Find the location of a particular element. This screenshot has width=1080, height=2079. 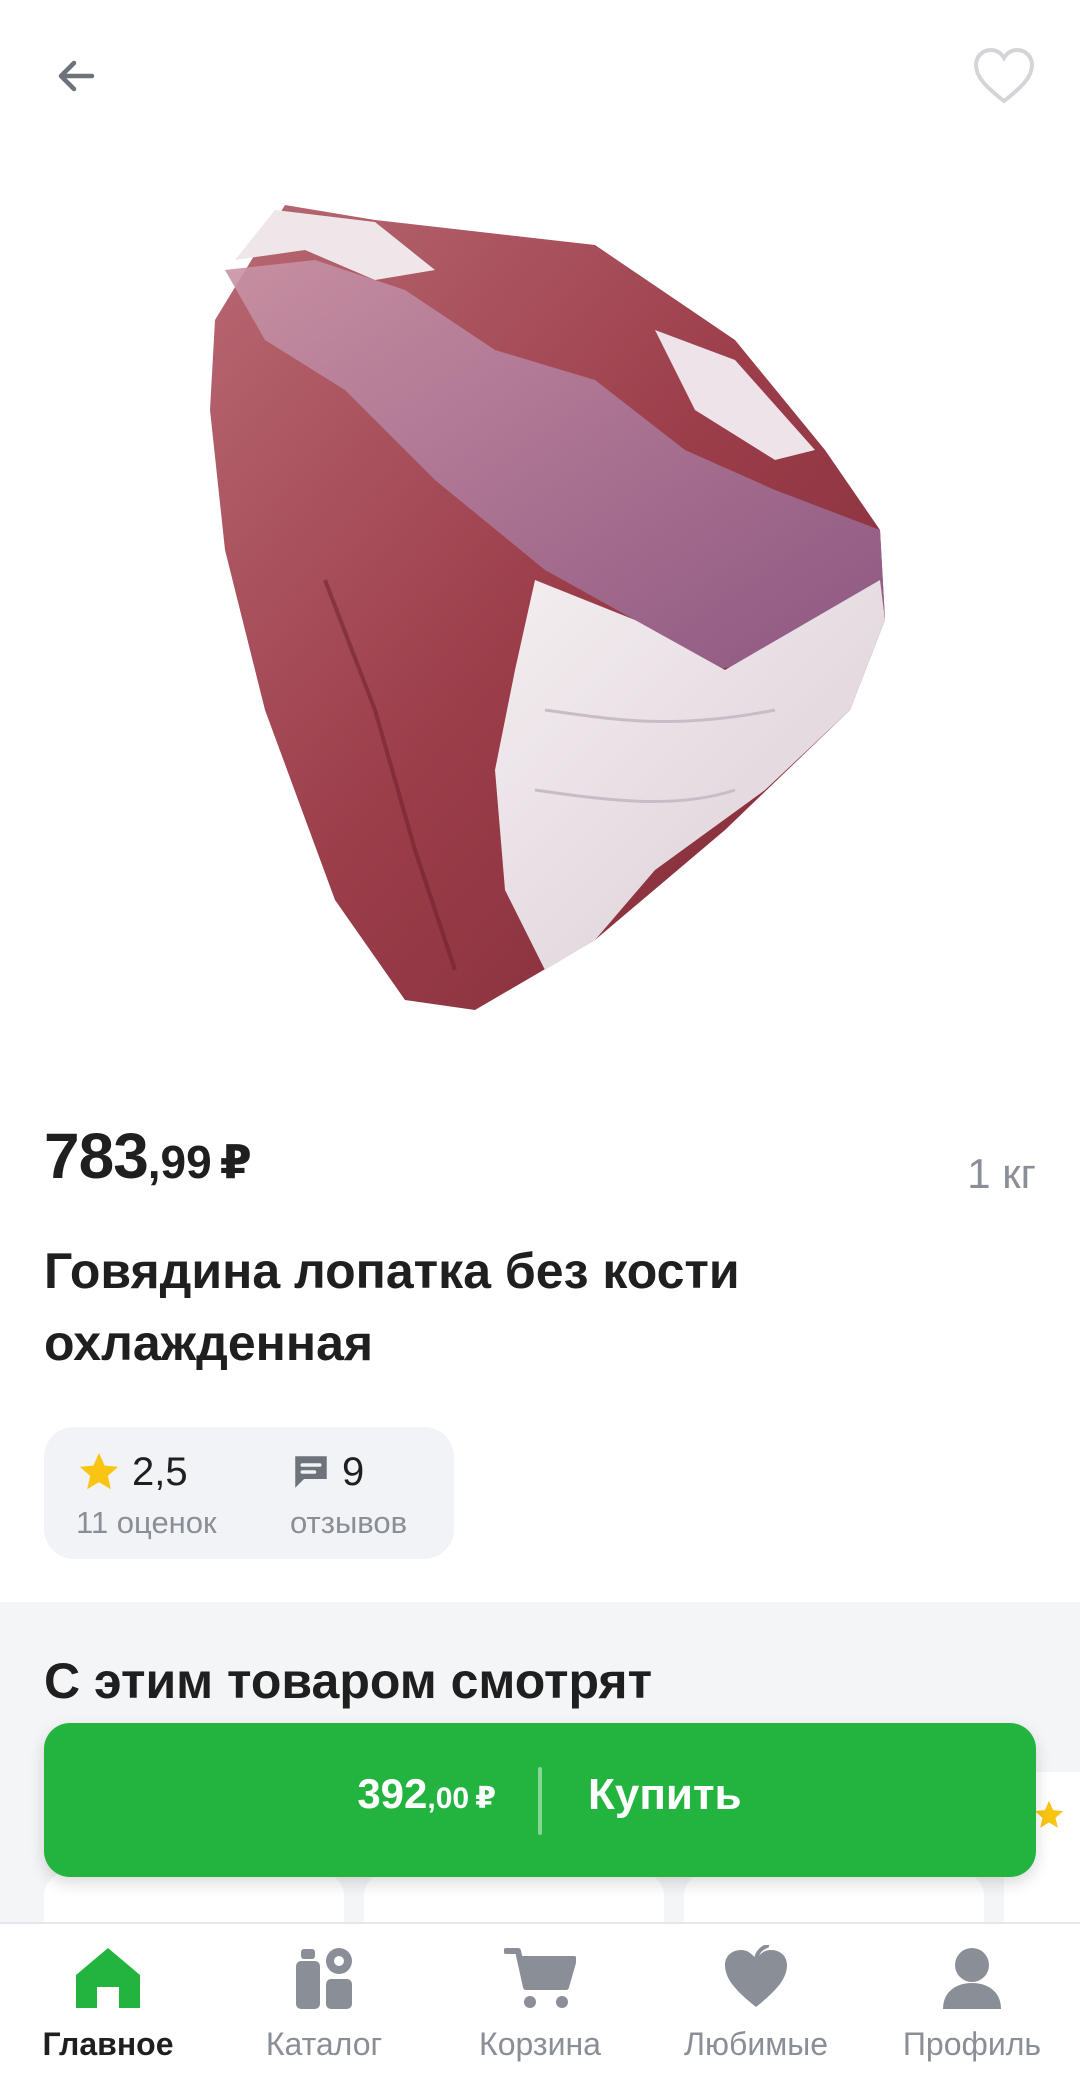

buy-price: 392,00 ₽ is located at coordinates (426, 1794).